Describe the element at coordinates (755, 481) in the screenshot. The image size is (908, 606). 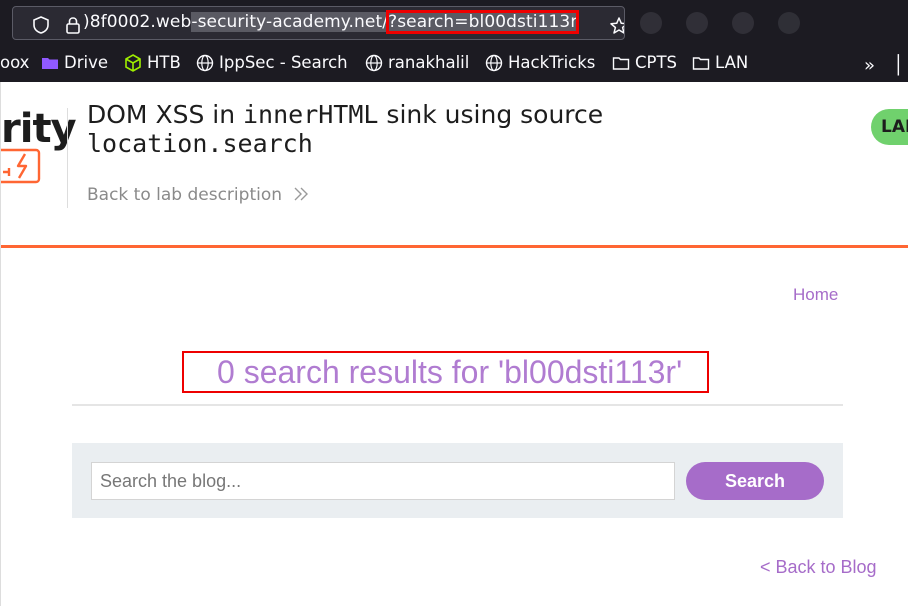
I see `search-button: Search` at that location.